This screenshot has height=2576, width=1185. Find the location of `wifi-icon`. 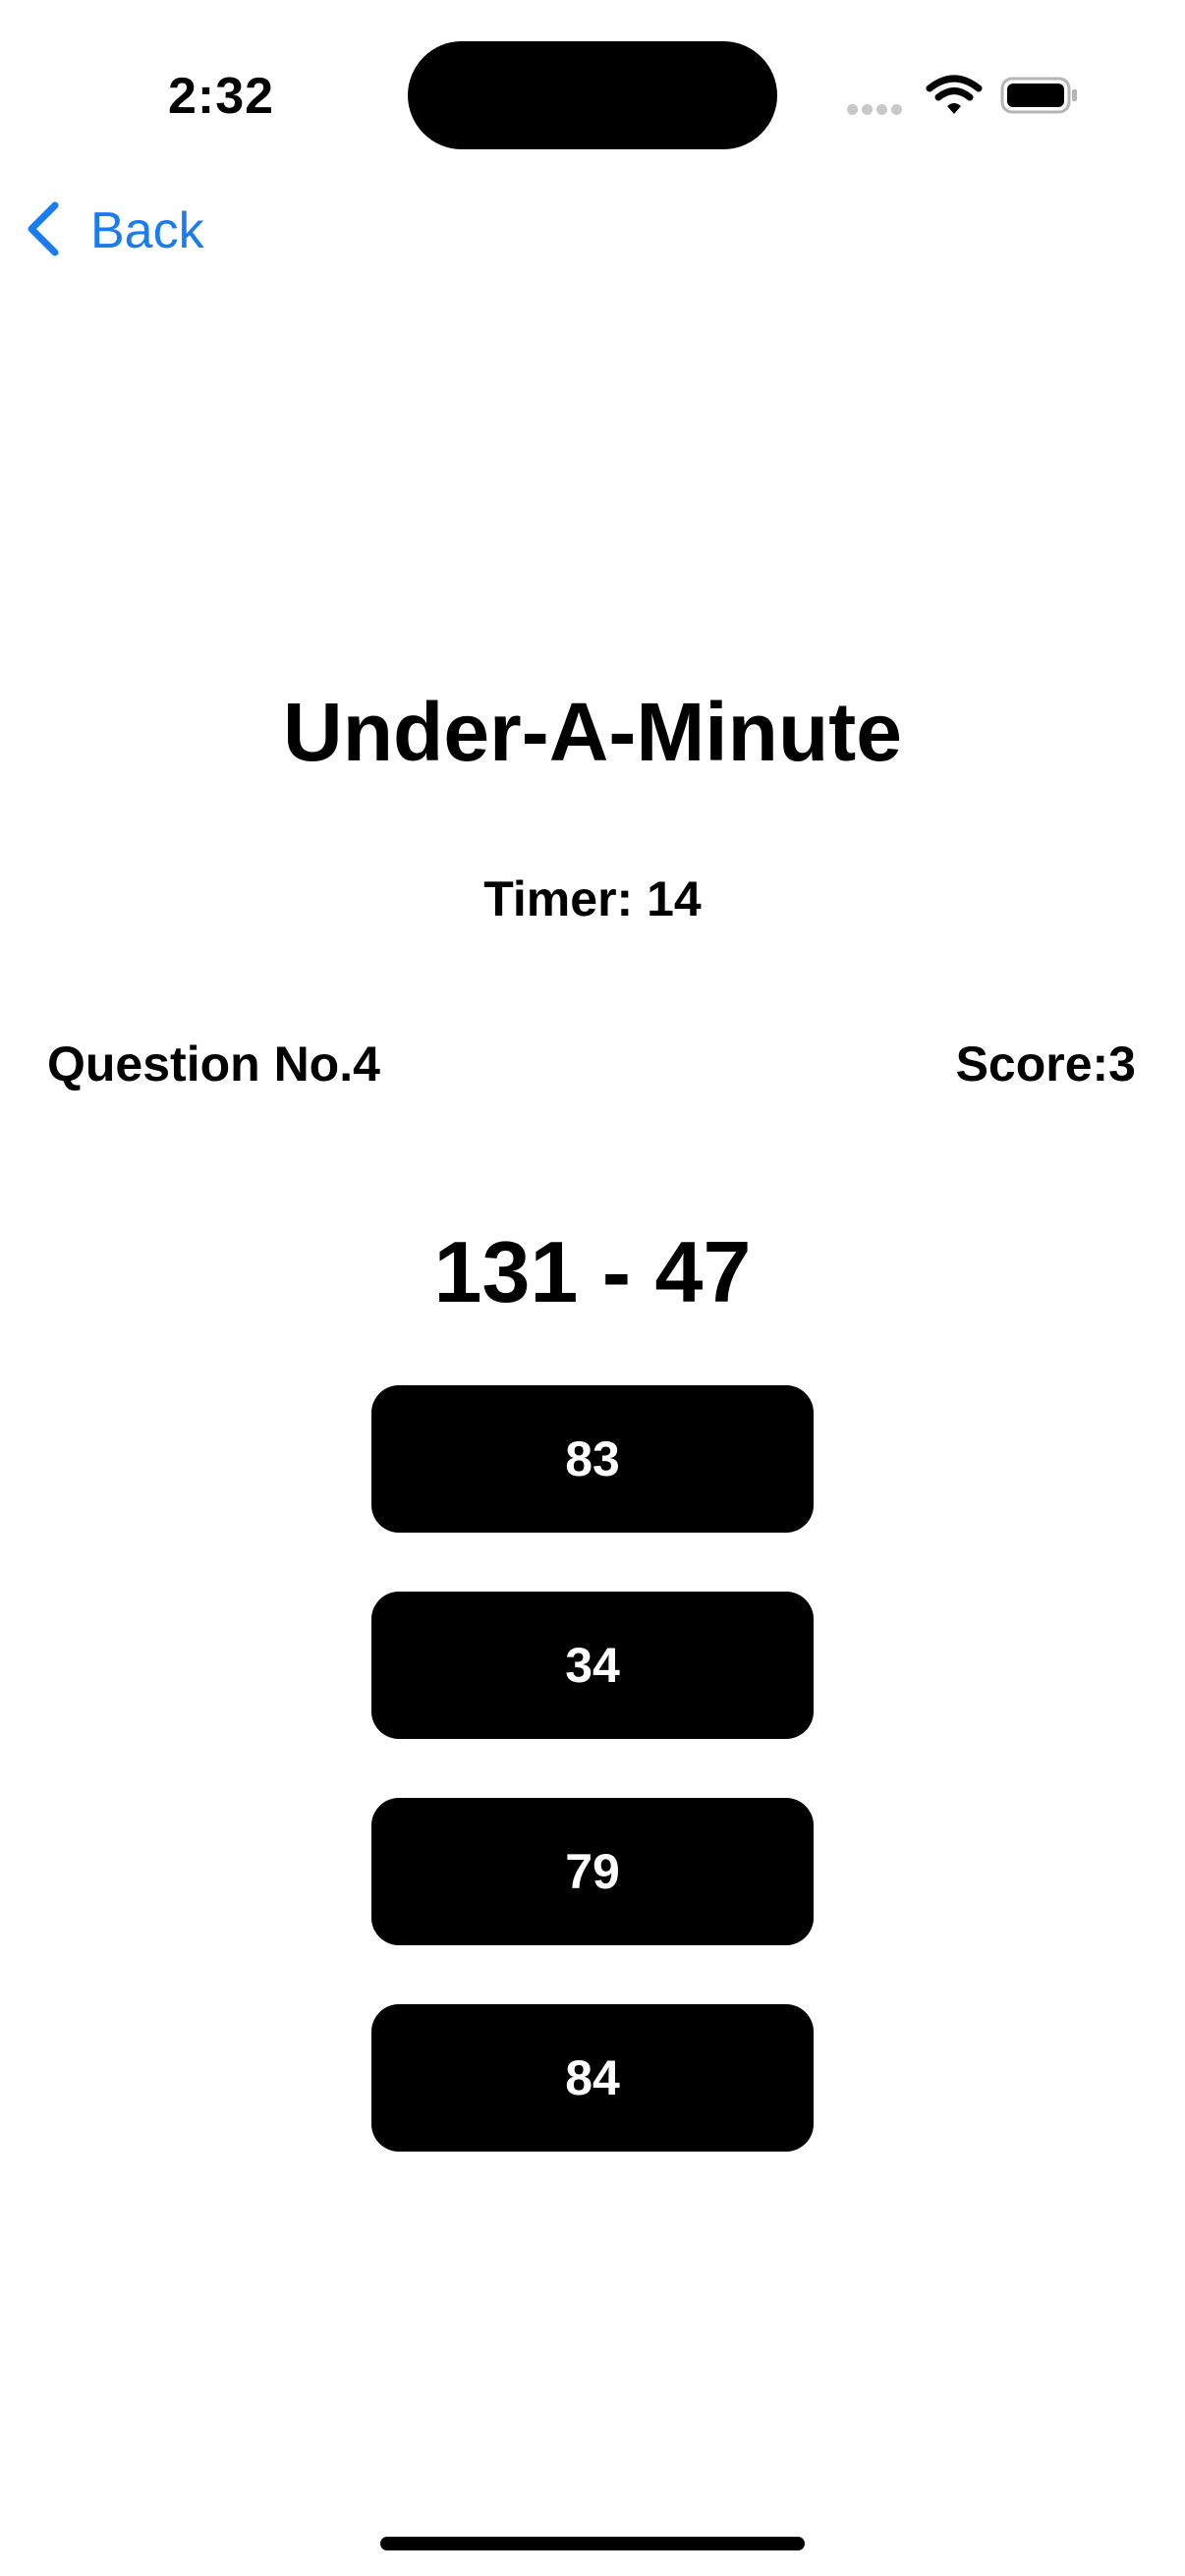

wifi-icon is located at coordinates (955, 95).